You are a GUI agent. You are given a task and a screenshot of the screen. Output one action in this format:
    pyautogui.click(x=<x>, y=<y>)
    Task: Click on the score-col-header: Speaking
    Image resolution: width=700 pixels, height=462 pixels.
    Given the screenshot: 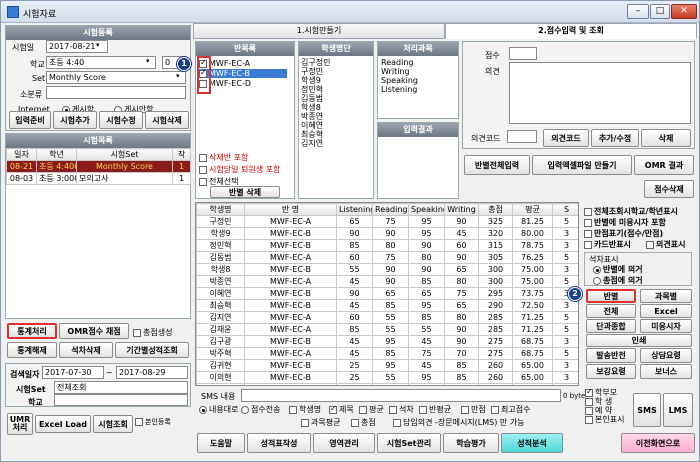 What is the action you would take?
    pyautogui.click(x=426, y=209)
    